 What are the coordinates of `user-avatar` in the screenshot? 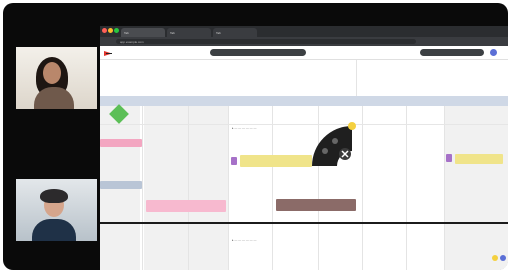 It's located at (493, 52).